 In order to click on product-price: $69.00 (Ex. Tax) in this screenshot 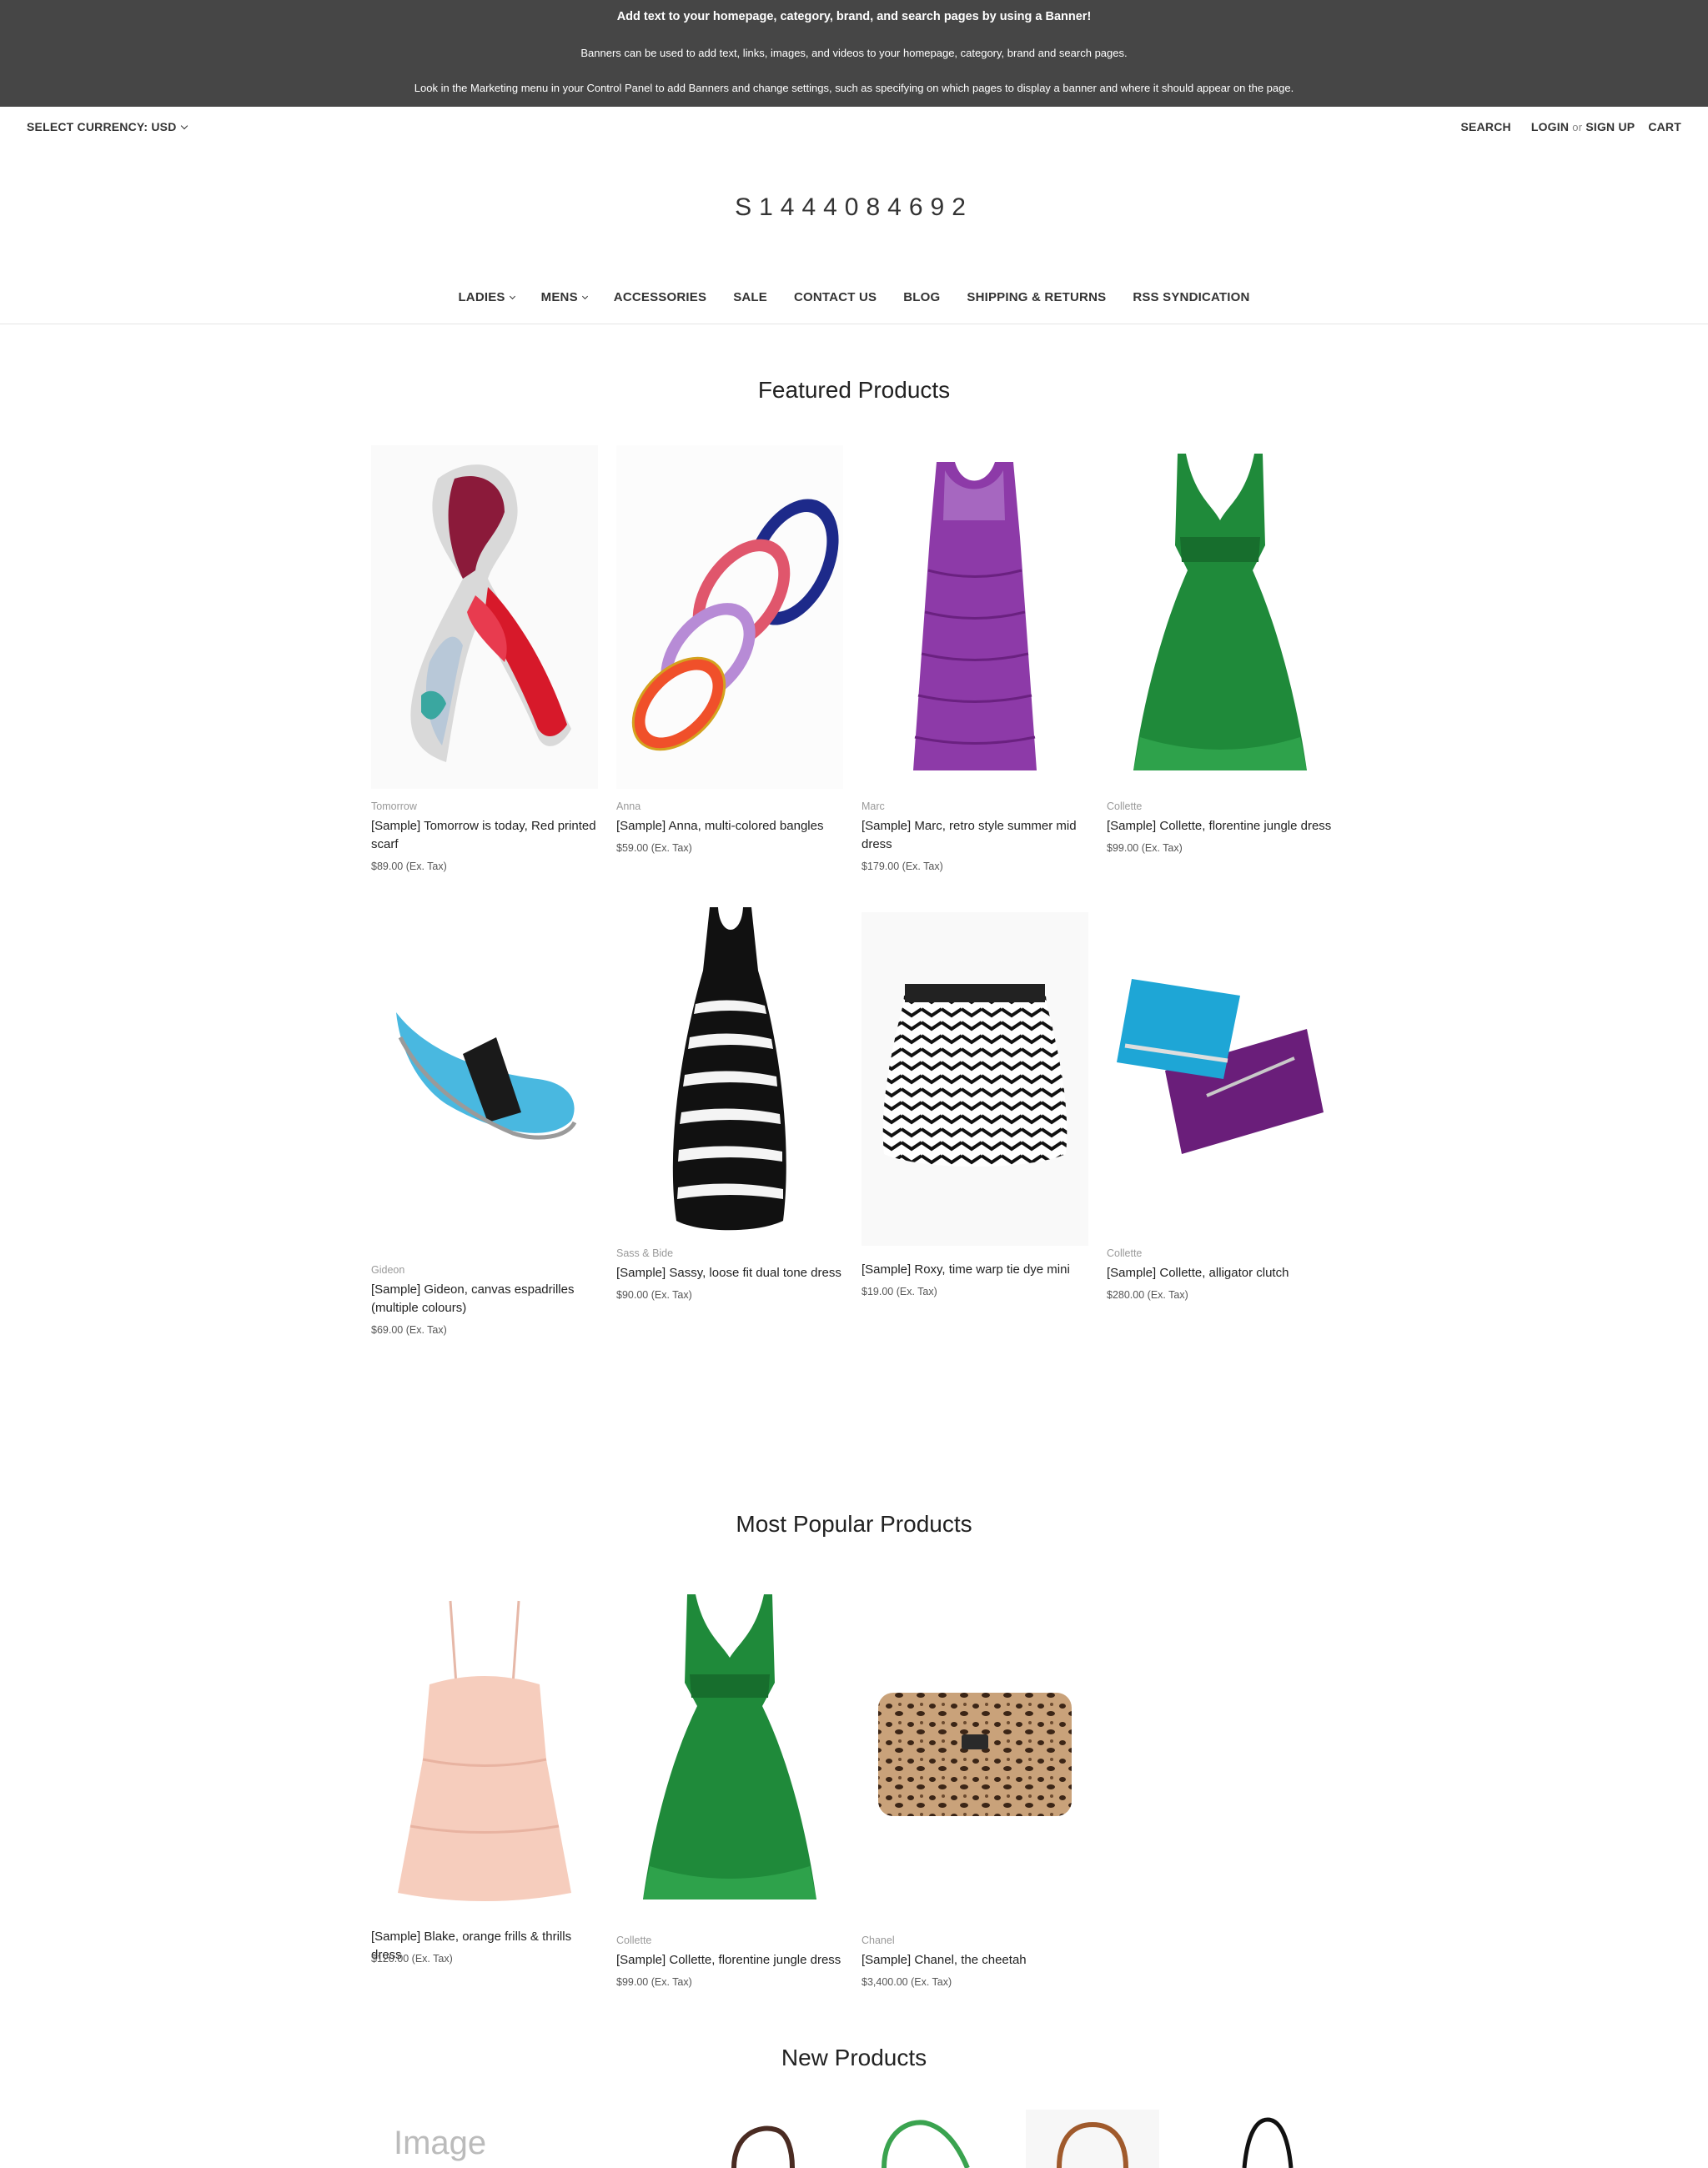, I will do `click(409, 1330)`.